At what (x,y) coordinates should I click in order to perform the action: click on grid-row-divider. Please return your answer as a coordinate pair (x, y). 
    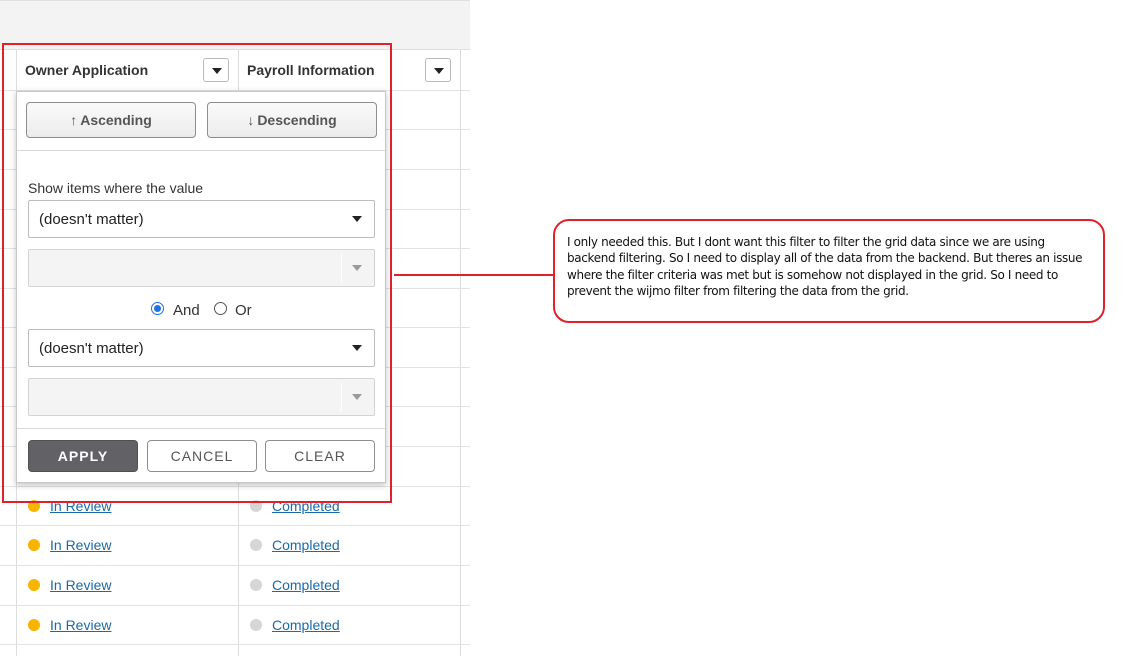
    Looking at the image, I should click on (235, 644).